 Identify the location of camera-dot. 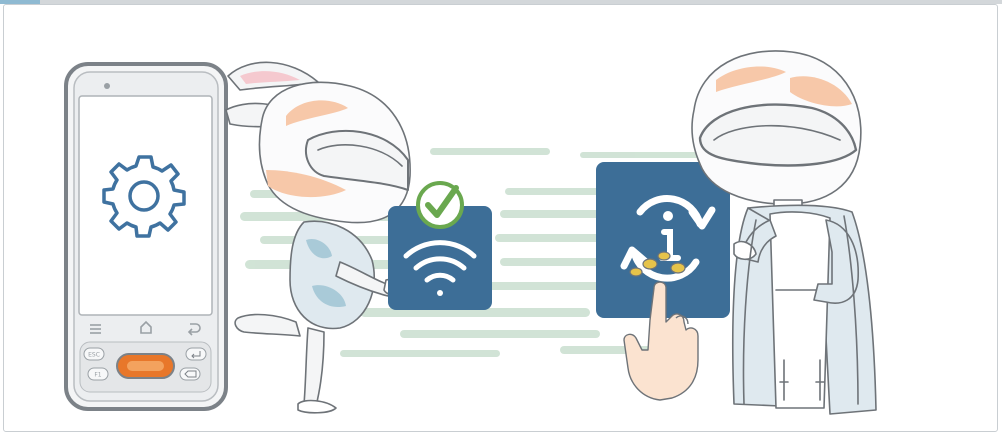
(107, 86).